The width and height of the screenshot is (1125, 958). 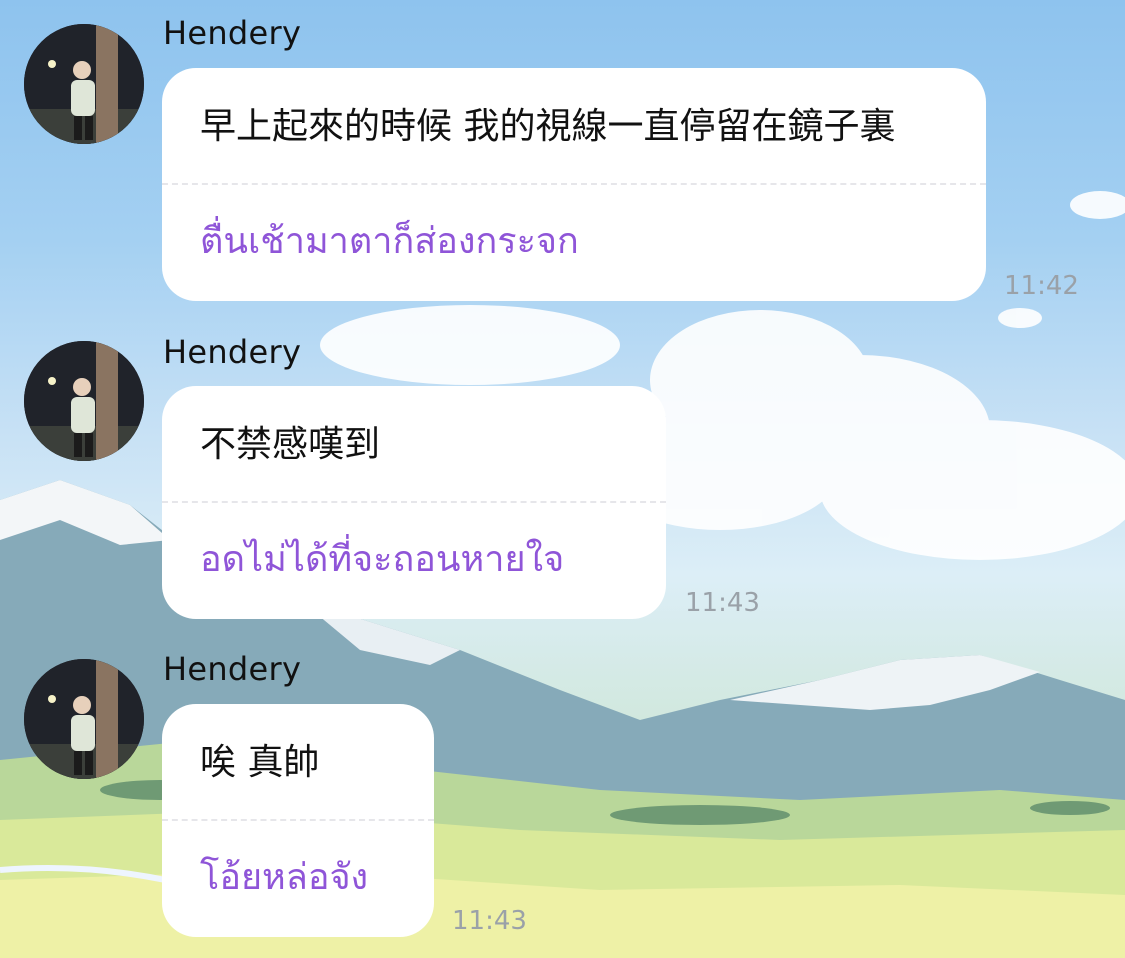 What do you see at coordinates (284, 877) in the screenshot?
I see `translation-text: โอ้ยหล่อจัง` at bounding box center [284, 877].